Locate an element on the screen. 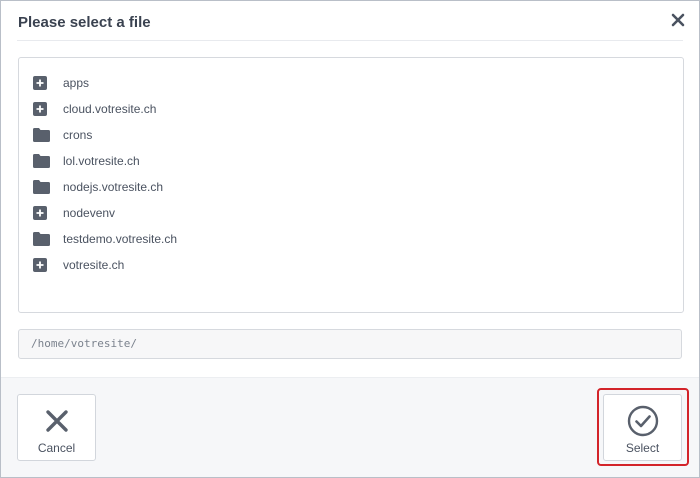 Image resolution: width=700 pixels, height=478 pixels. tree-item-lol: lol.votresite.ch is located at coordinates (86, 161).